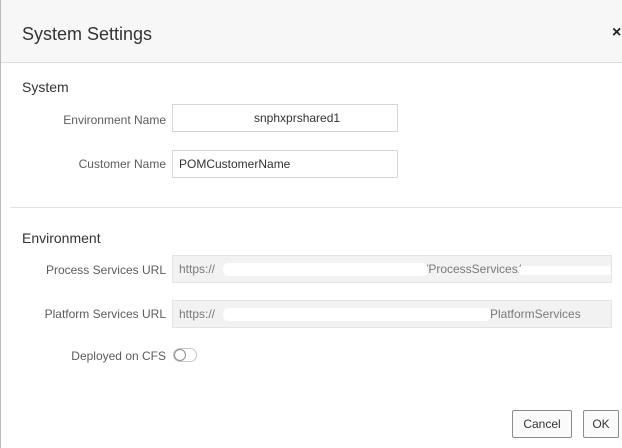  I want to click on deployed-on-cfs-label: Deployed on CFS, so click(118, 356).